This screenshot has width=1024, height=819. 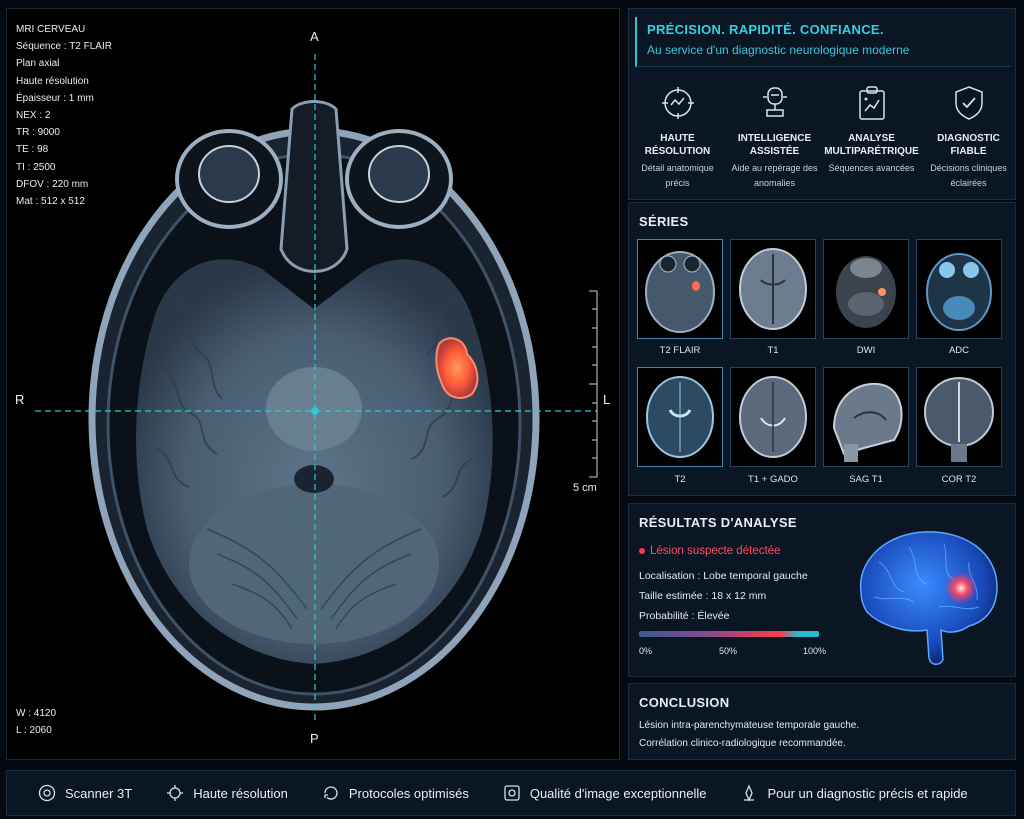 I want to click on feature-subtitle: Séquences avancées, so click(x=871, y=168).